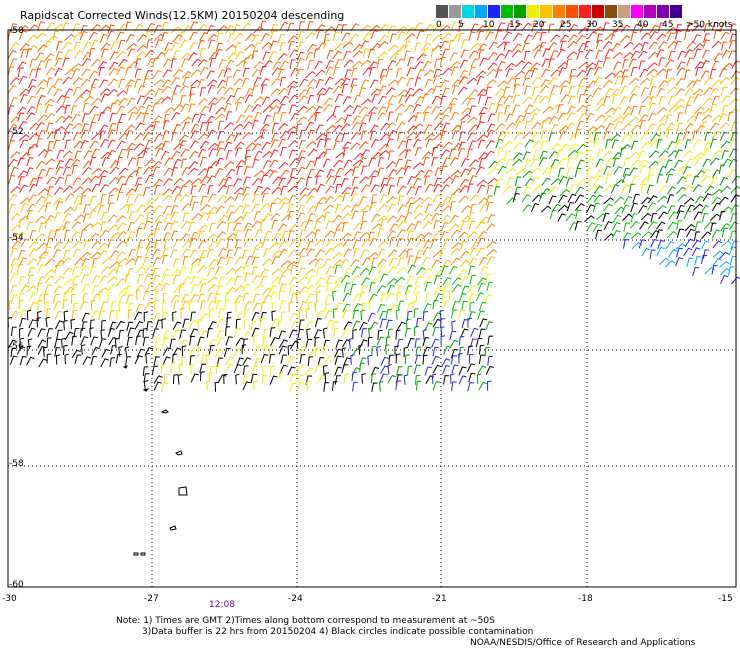 This screenshot has height=650, width=740. I want to click on lat-label-58: -58, so click(16, 464).